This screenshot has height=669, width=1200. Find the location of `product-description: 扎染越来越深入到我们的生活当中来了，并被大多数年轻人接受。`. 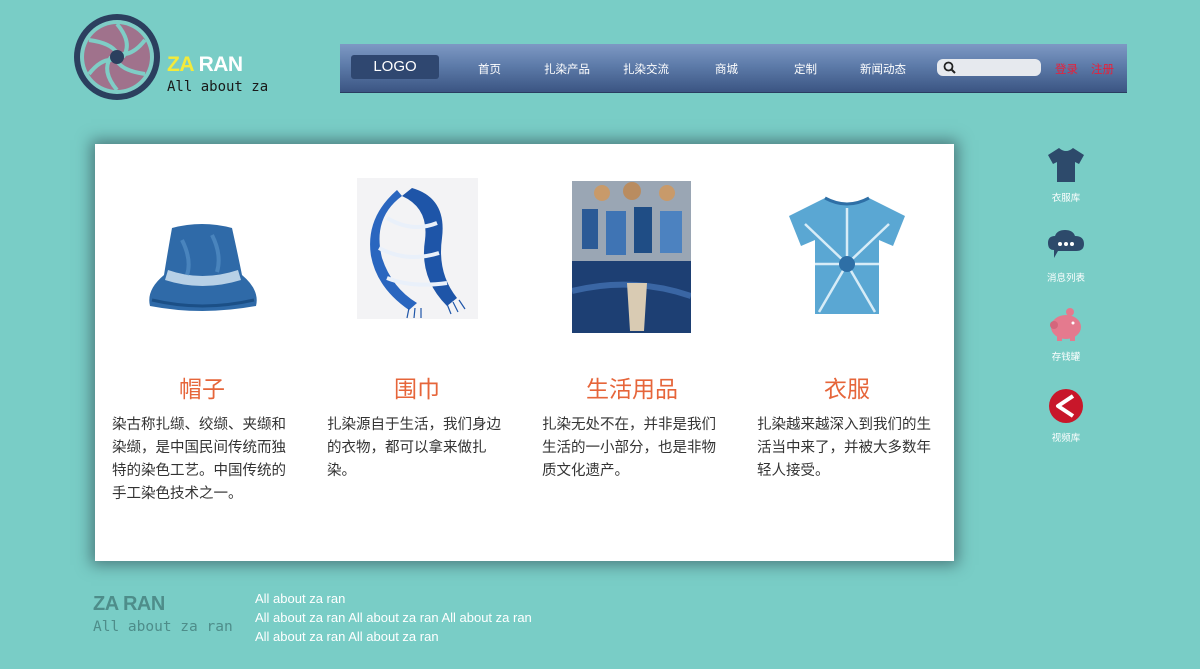

product-description: 扎染越来越深入到我们的生活当中来了，并被大多数年轻人接受。 is located at coordinates (844, 448).